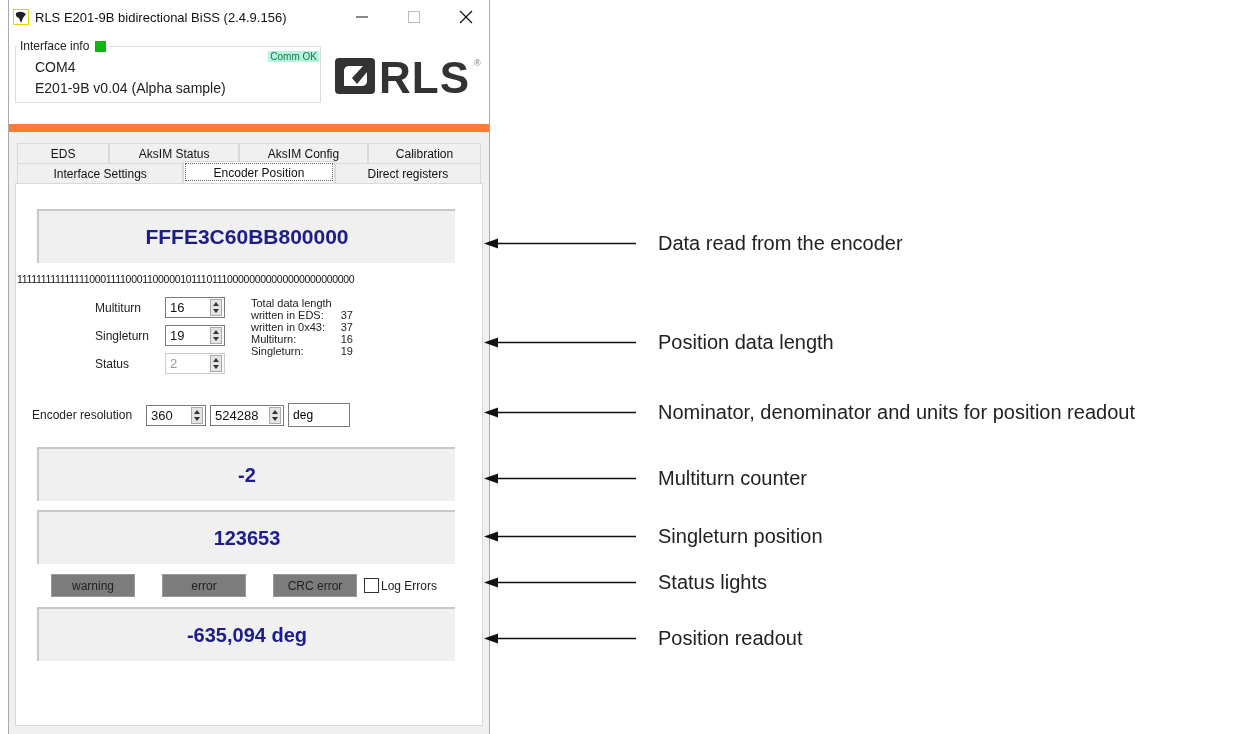 Image resolution: width=1242 pixels, height=734 pixels. What do you see at coordinates (346, 351) in the screenshot?
I see `info-value: 19` at bounding box center [346, 351].